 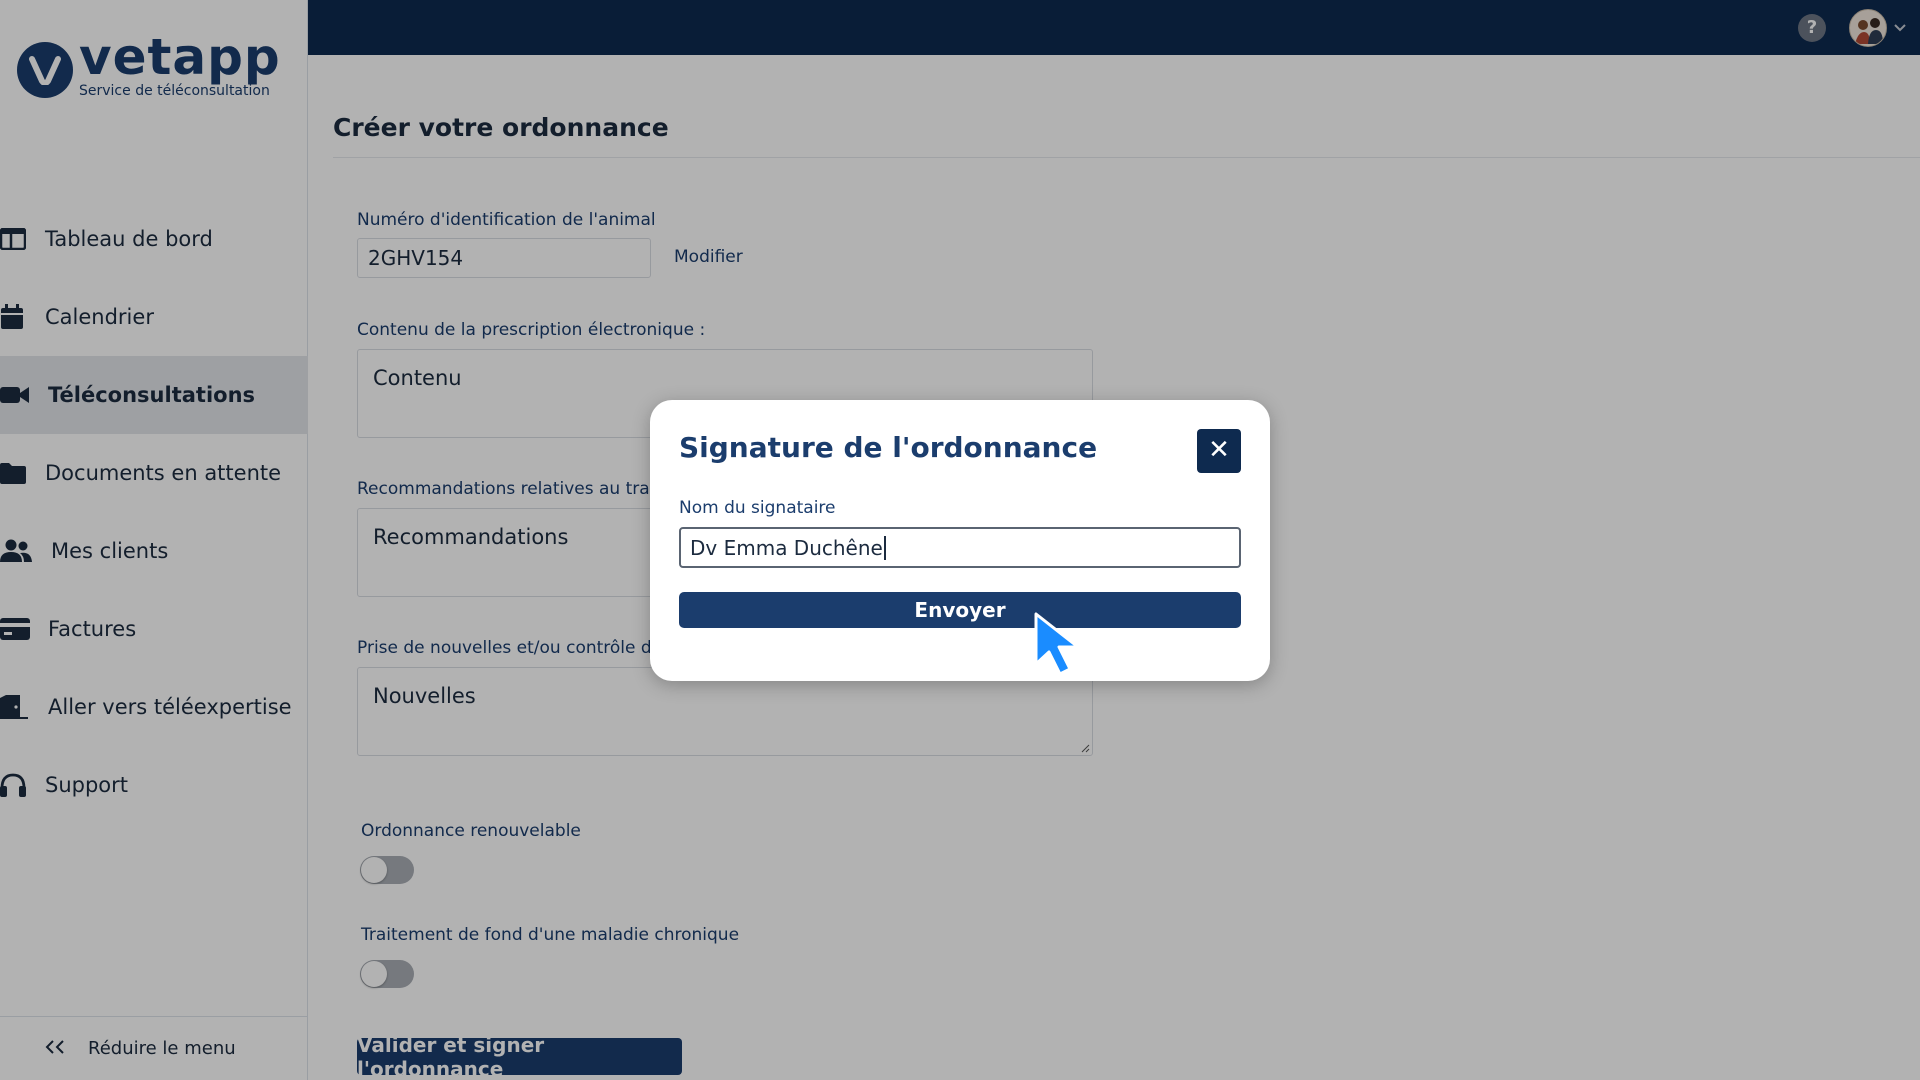 What do you see at coordinates (888, 447) in the screenshot?
I see `modal-title: Signature de l'ordonnance` at bounding box center [888, 447].